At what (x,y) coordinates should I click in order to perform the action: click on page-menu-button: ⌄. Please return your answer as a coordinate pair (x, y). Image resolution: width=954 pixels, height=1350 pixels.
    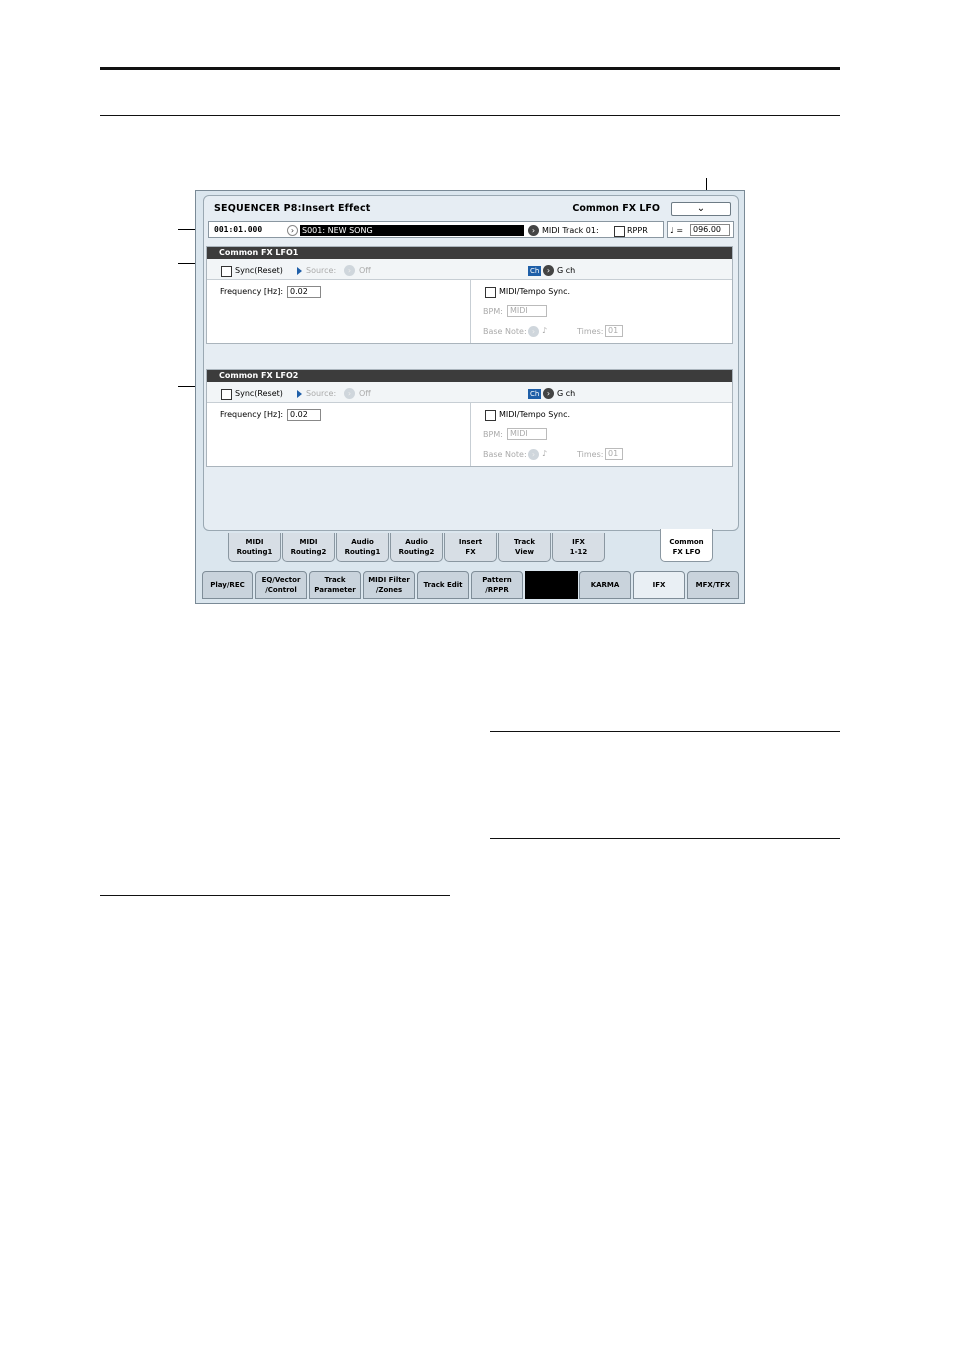
    Looking at the image, I should click on (701, 209).